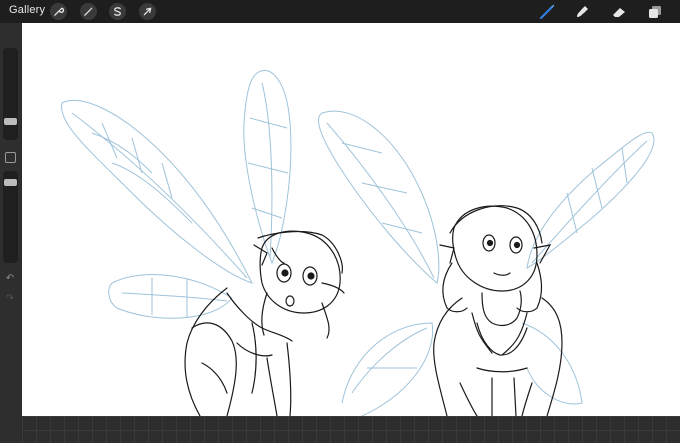 This screenshot has width=680, height=443. I want to click on left-sidebar: ↶ ↷, so click(10, 233).